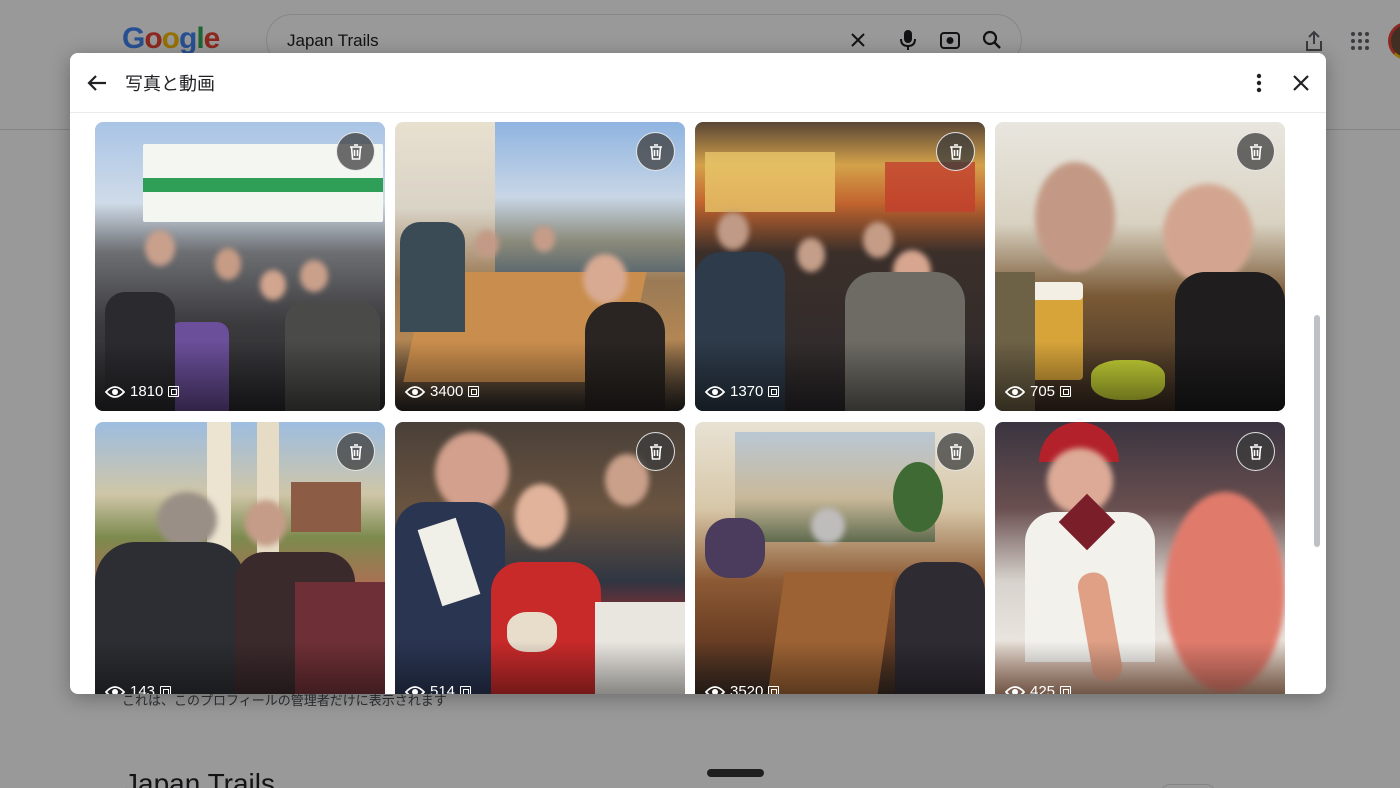 The image size is (1400, 788). I want to click on view-count: 1810, so click(142, 391).